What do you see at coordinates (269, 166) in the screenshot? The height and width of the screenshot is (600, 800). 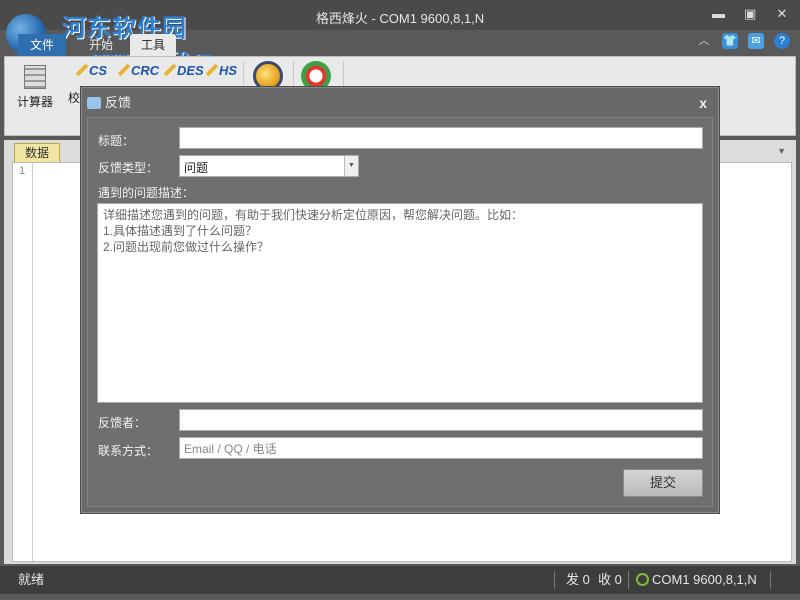 I see `feedback-type-select: 问题 ▼` at bounding box center [269, 166].